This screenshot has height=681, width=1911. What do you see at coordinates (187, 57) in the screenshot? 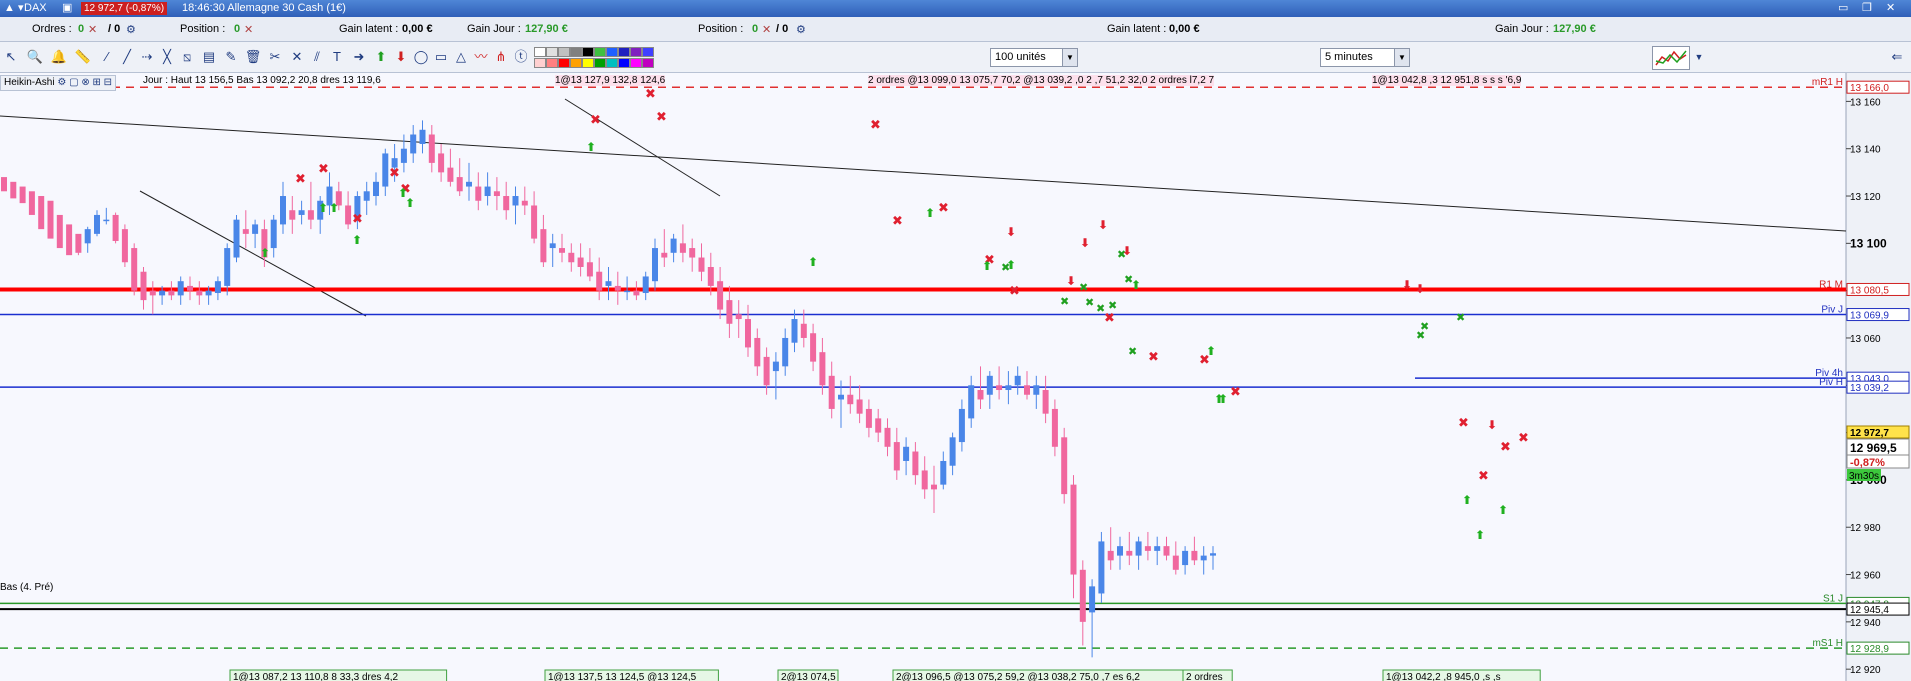
I see `channel-icon: ⧅` at bounding box center [187, 57].